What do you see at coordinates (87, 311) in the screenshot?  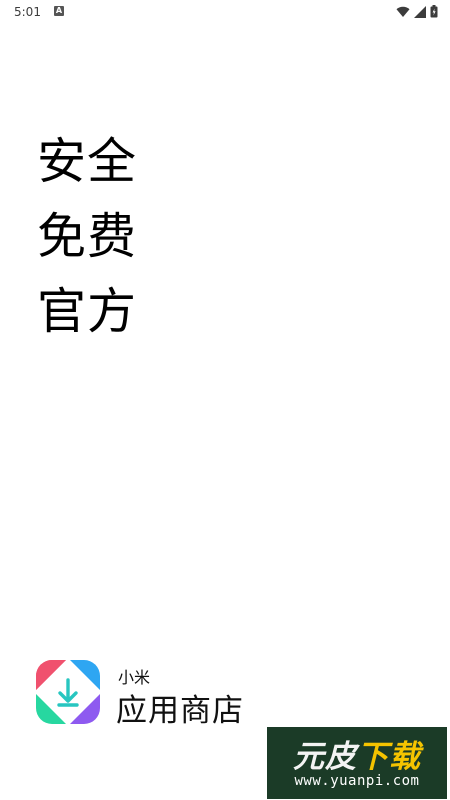 I see `slogan-line-3: 官方` at bounding box center [87, 311].